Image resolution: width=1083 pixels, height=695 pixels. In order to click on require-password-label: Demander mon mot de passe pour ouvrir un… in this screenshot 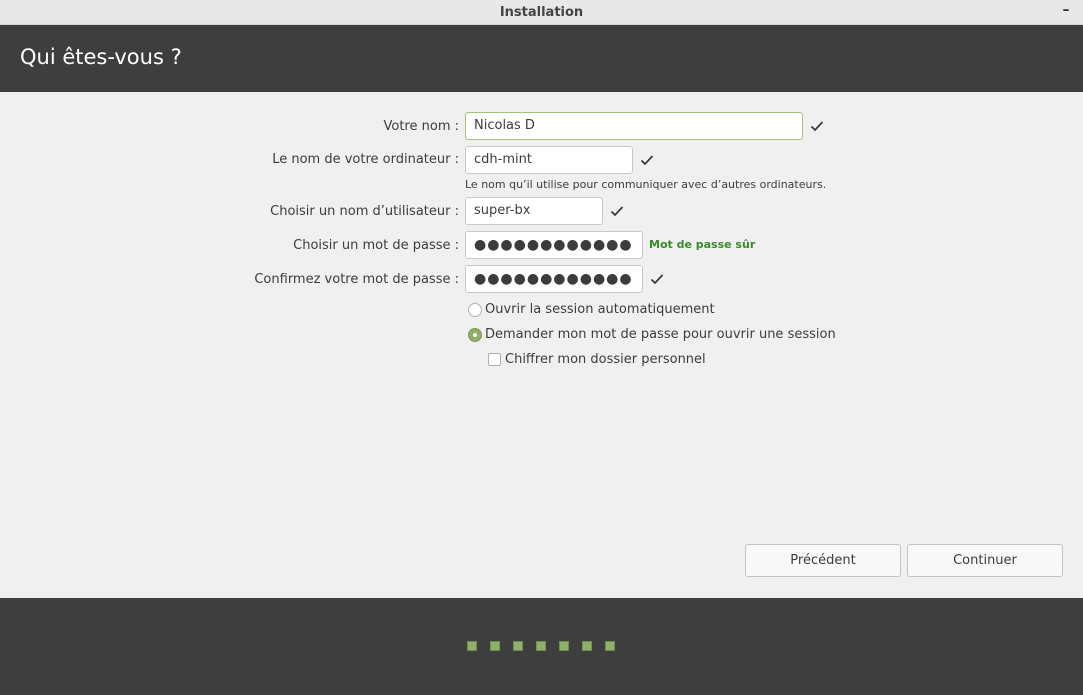, I will do `click(660, 334)`.